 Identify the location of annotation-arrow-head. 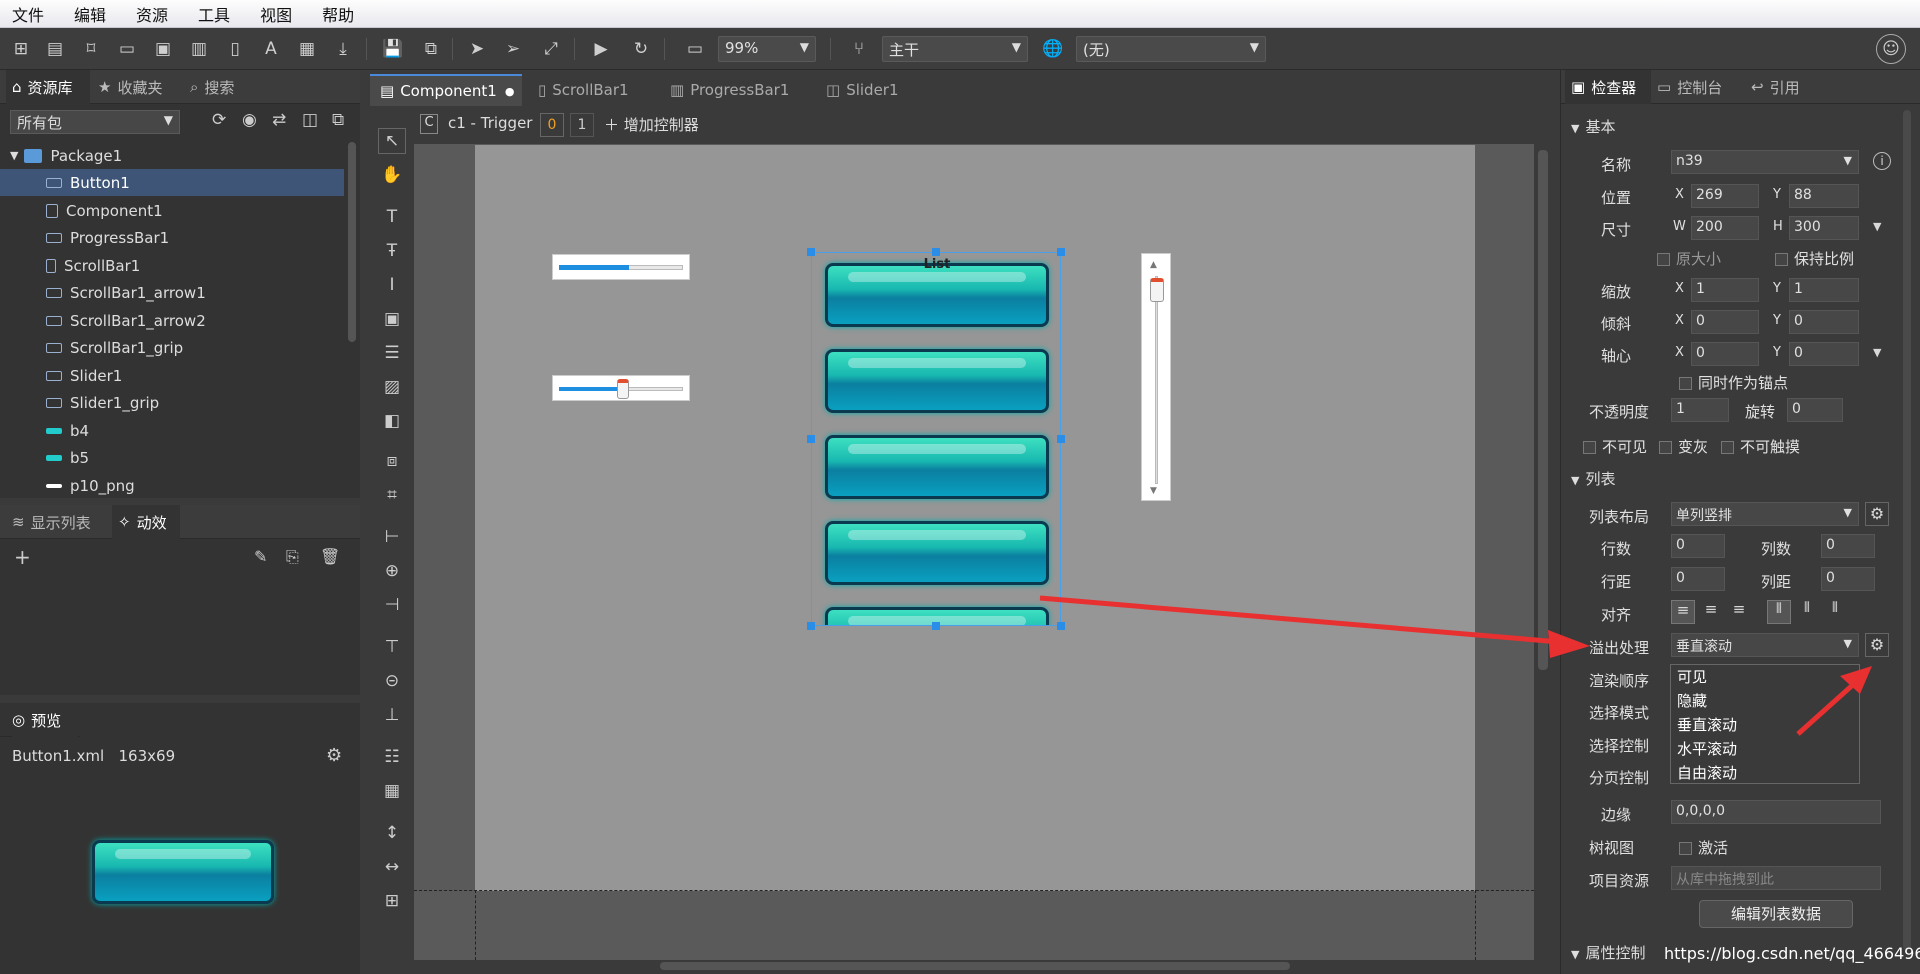
(1569, 644).